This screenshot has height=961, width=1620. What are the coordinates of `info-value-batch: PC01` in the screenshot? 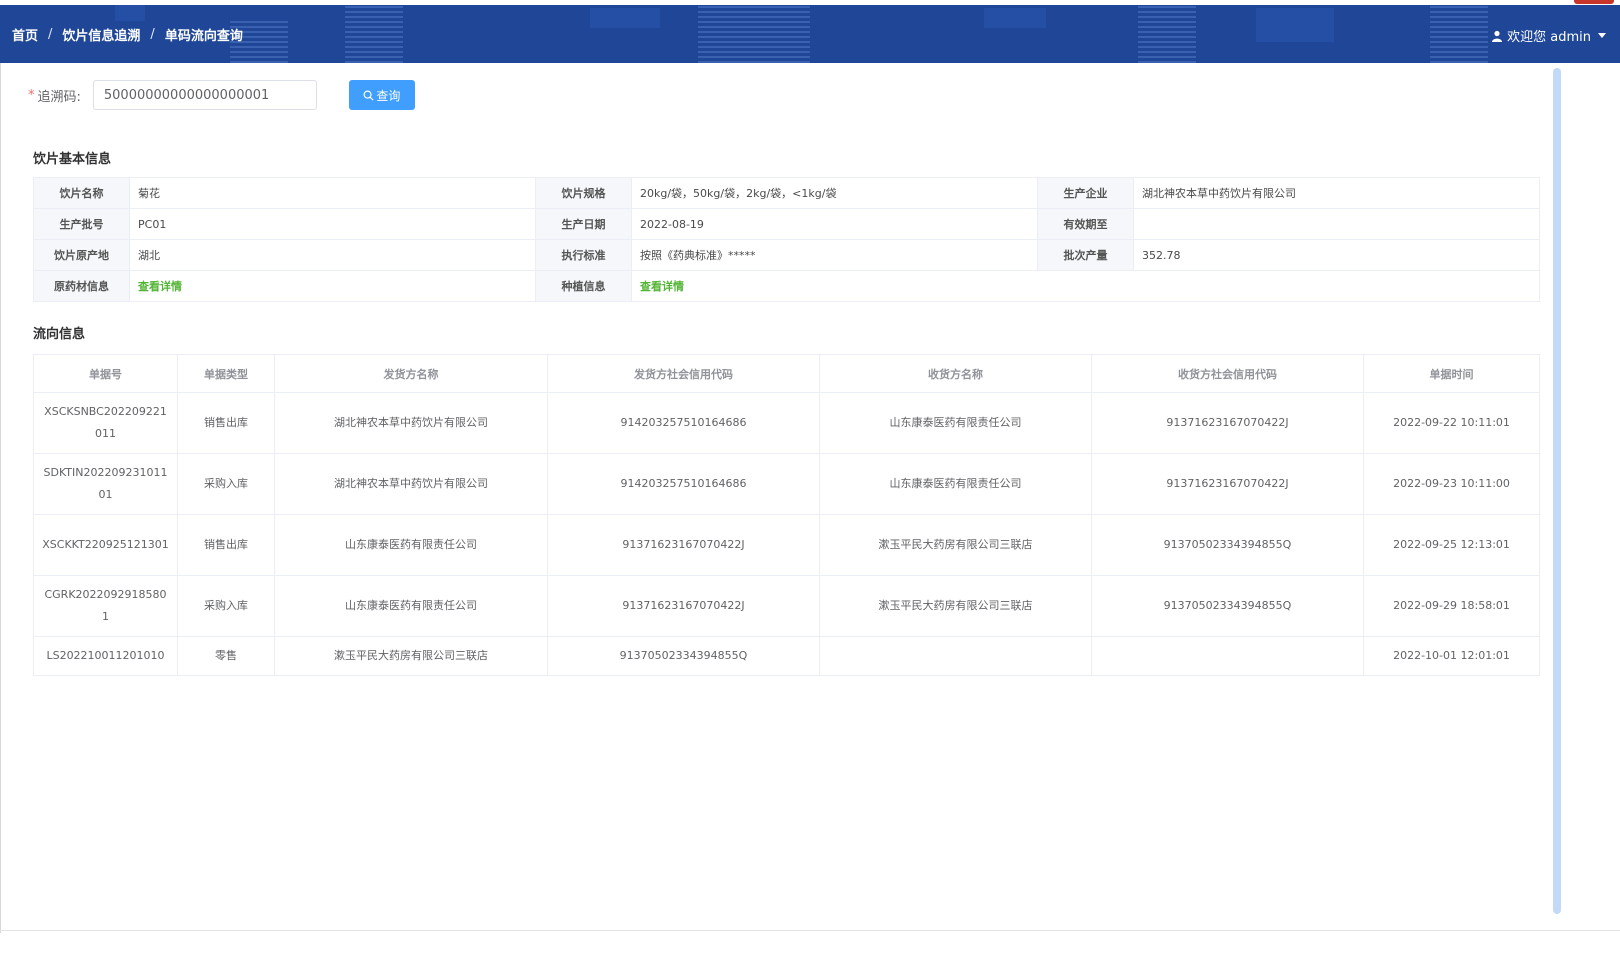 It's located at (332, 224).